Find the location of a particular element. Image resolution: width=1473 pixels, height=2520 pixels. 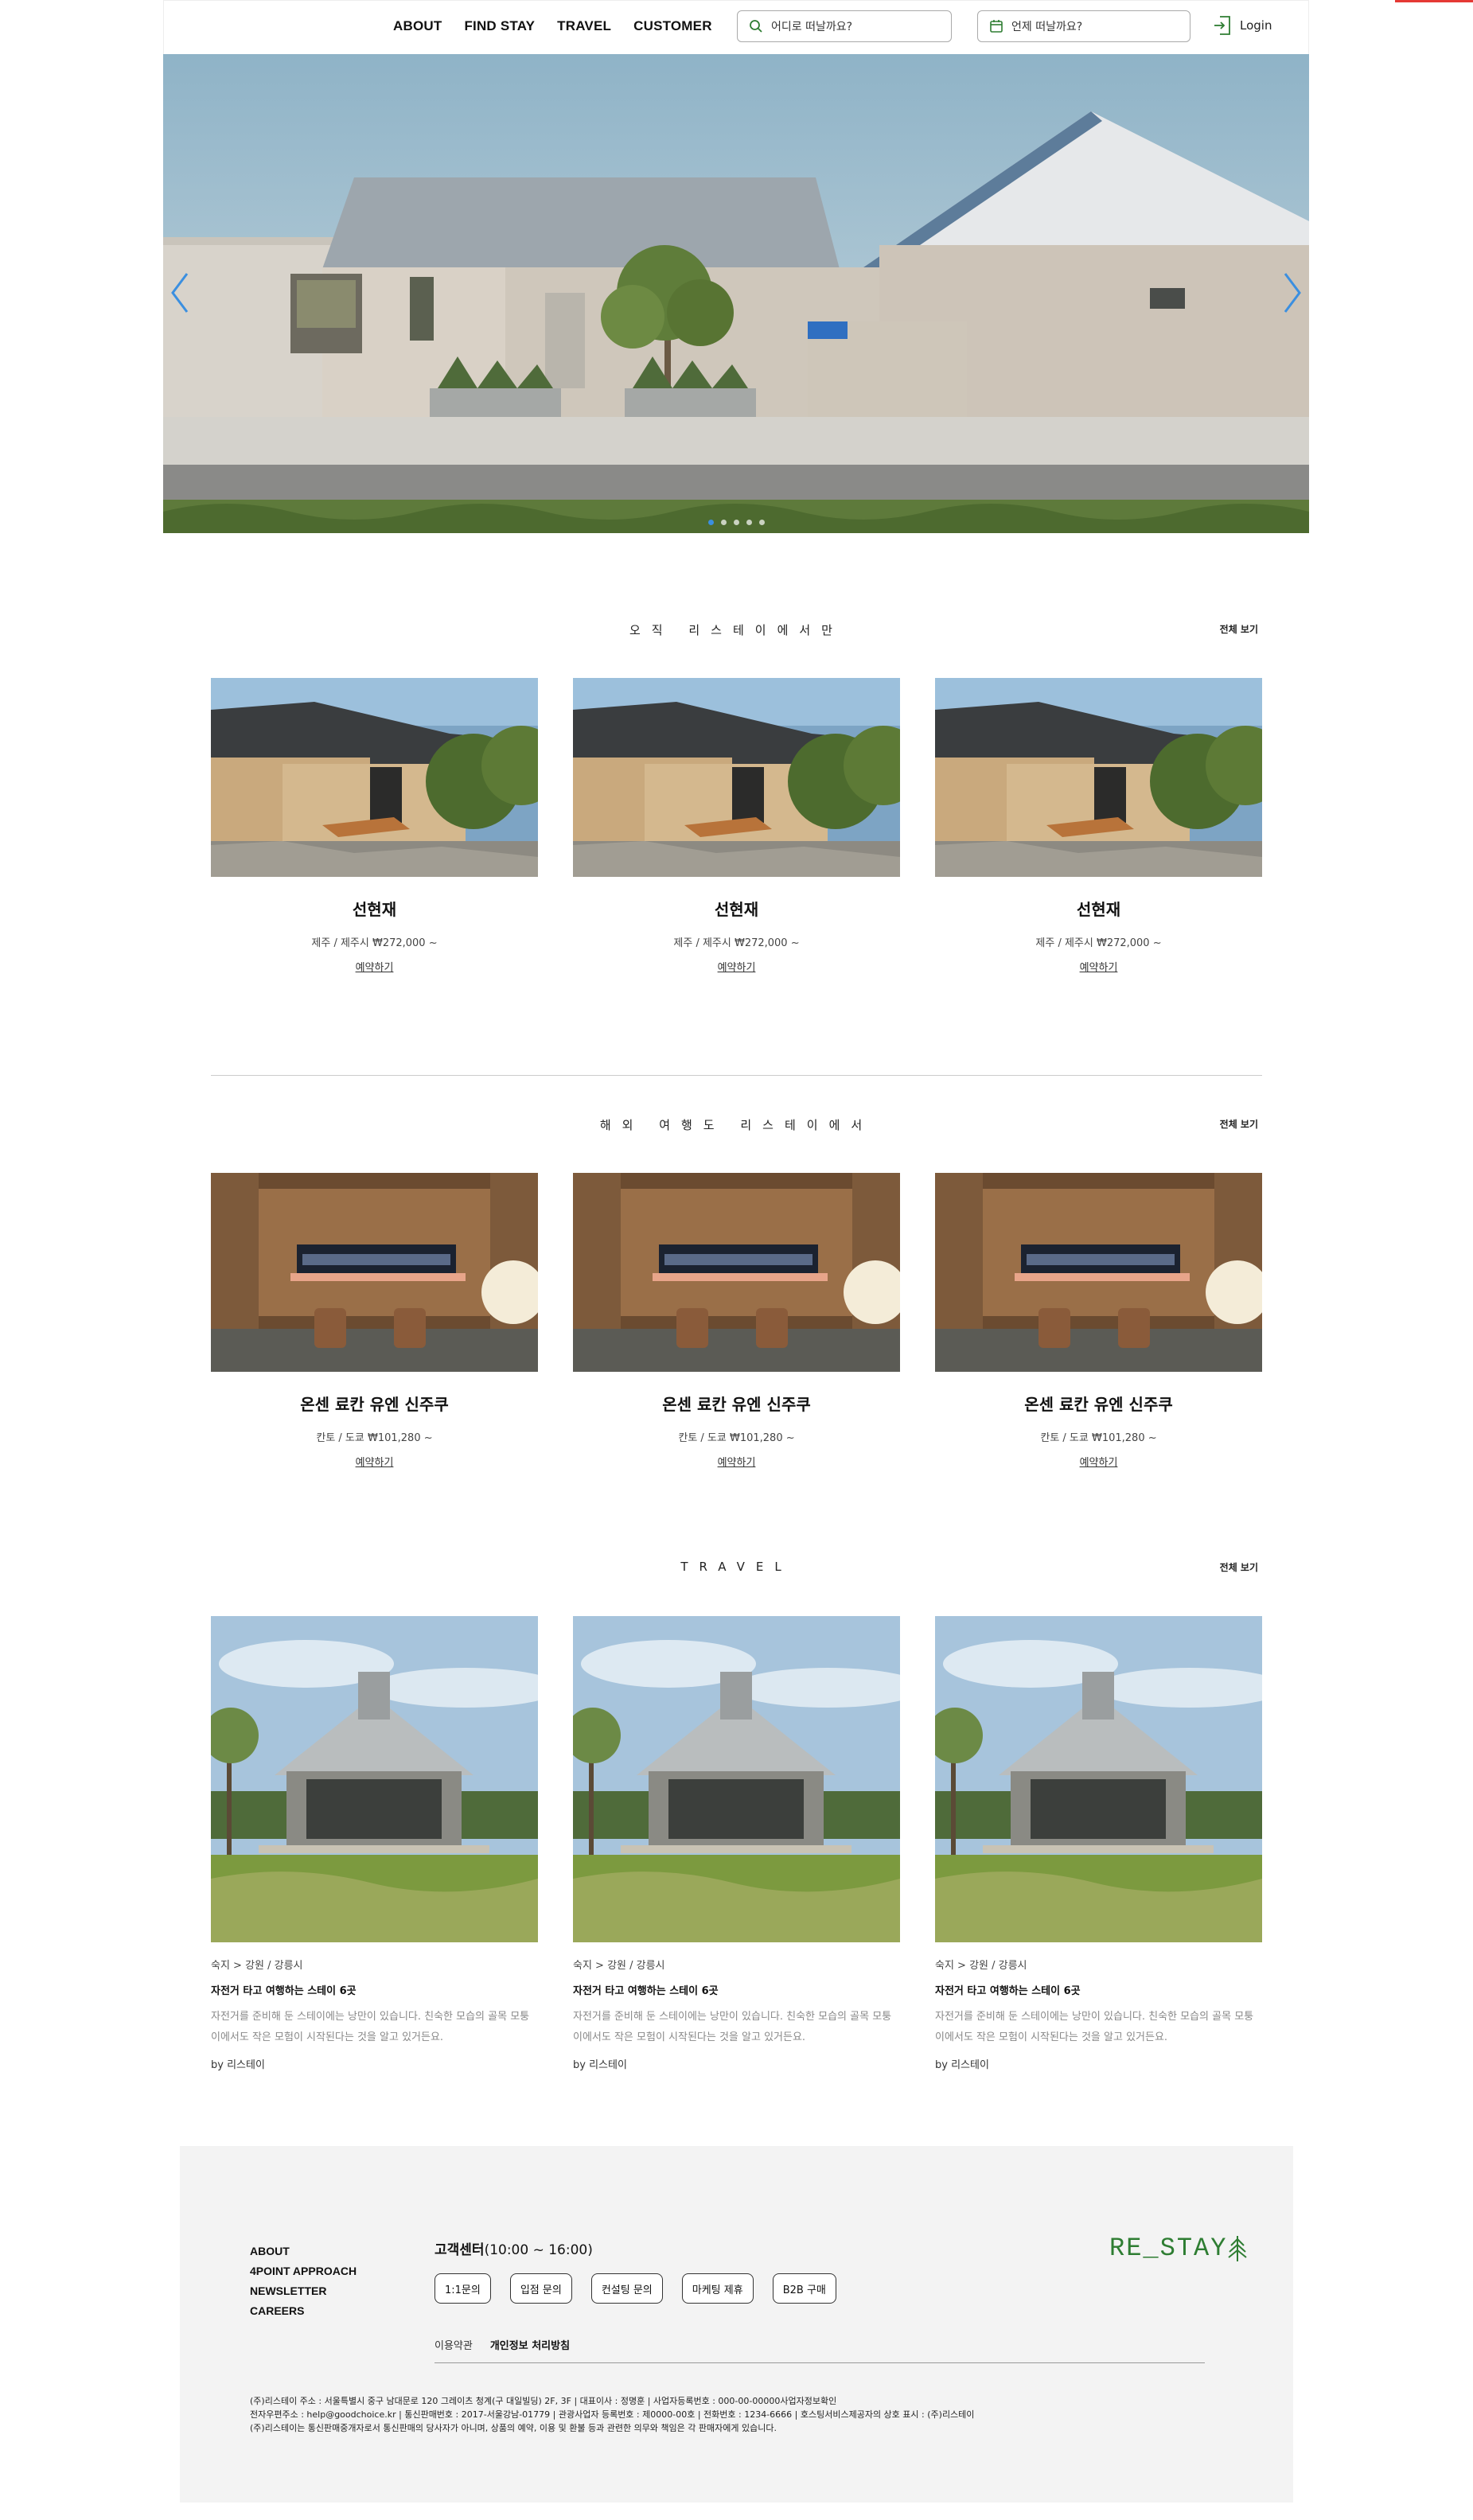

hero-prev-arrow is located at coordinates (180, 293).